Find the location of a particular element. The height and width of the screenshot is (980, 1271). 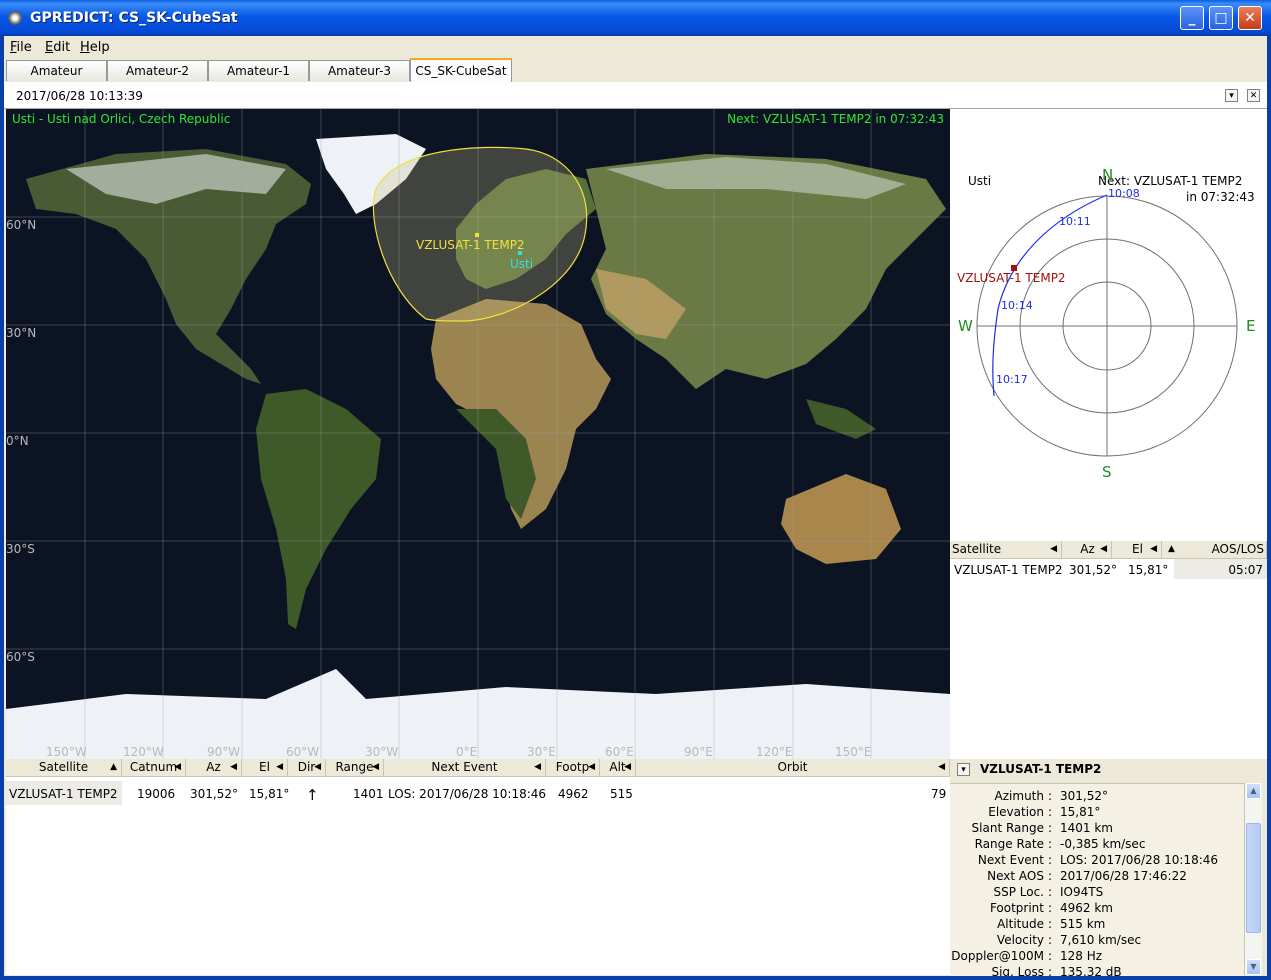

row-dir-arrow: ↑ is located at coordinates (312, 795).